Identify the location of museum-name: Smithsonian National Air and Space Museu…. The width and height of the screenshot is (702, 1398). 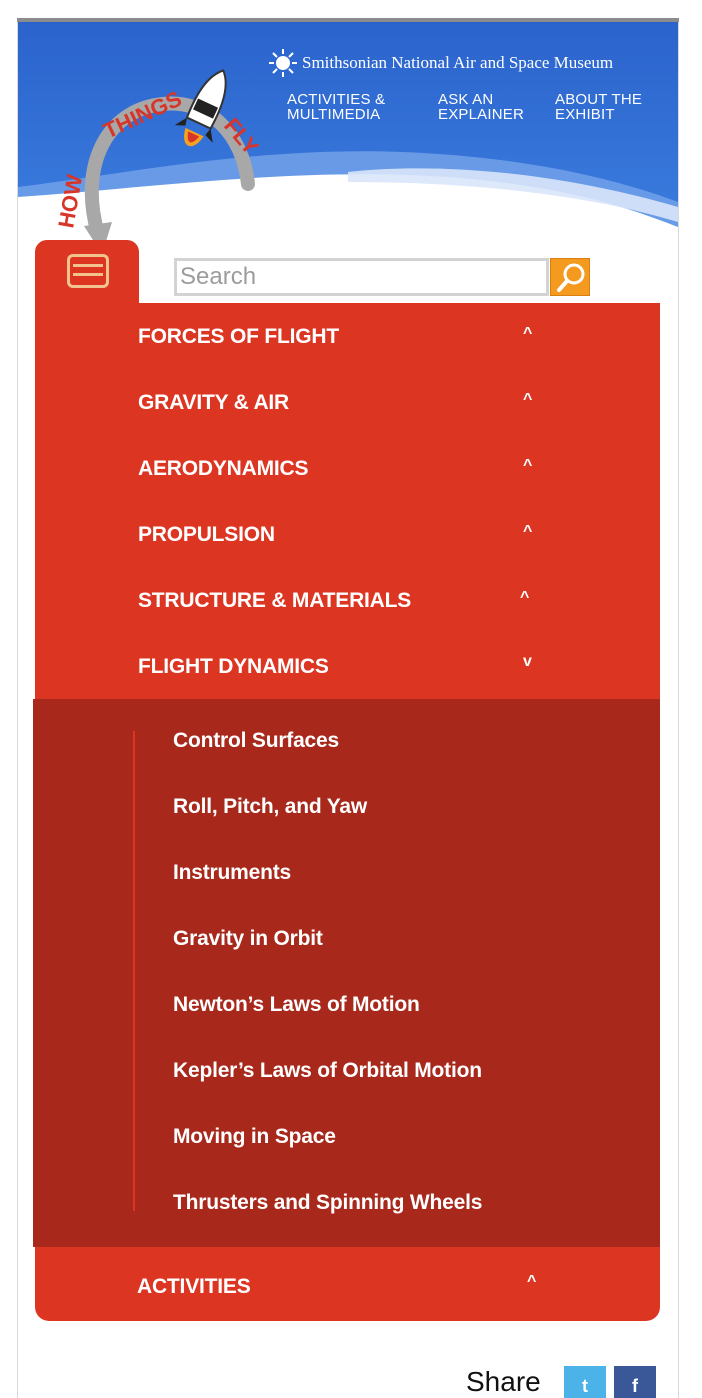
(458, 62).